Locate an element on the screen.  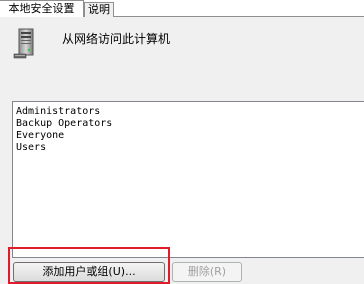
remove-button: 删除(R) is located at coordinates (207, 272).